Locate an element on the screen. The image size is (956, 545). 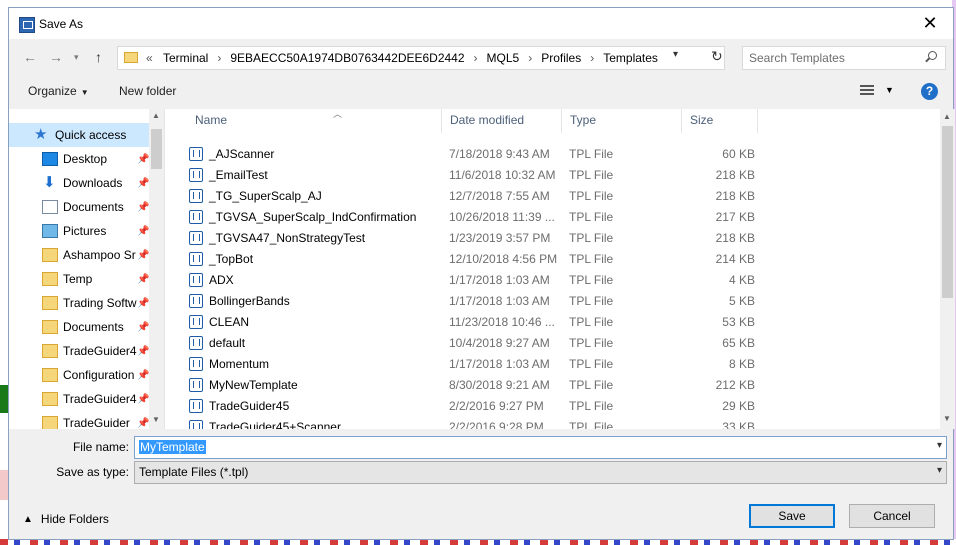
sidebar-item-label: Temp is located at coordinates (78, 279).